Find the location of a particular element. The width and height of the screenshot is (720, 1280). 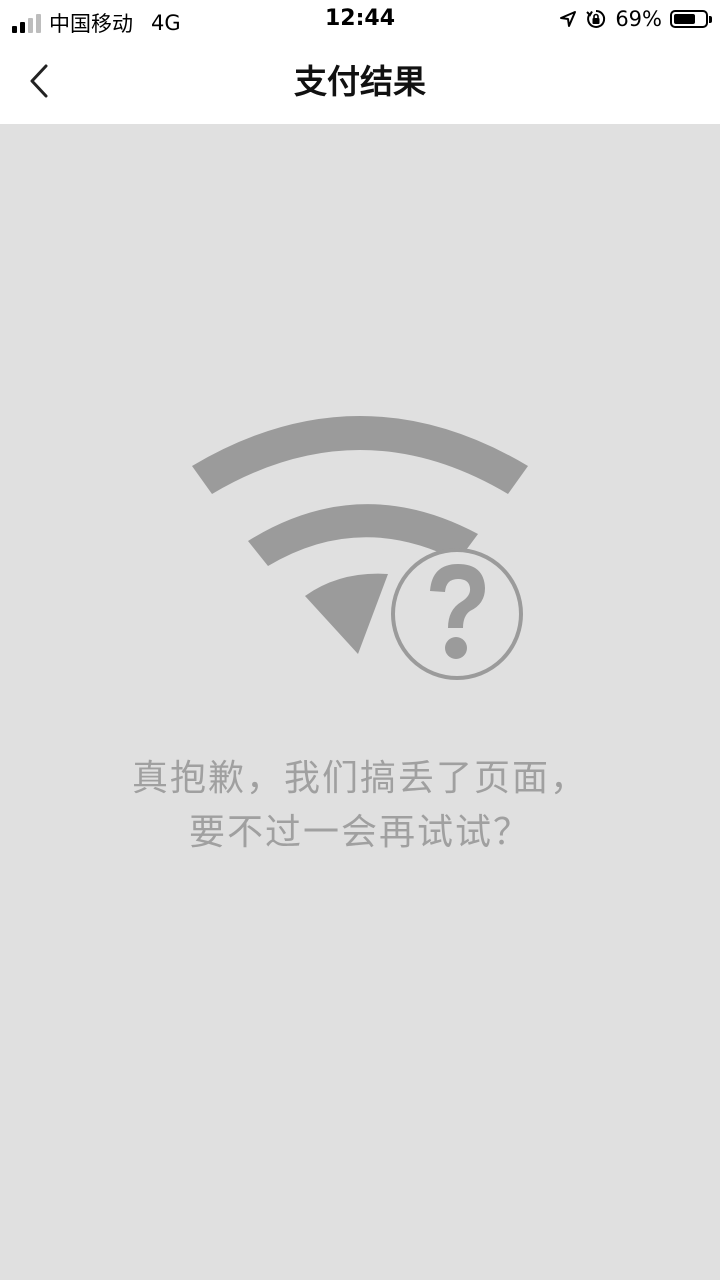

battery-percent: 69% is located at coordinates (638, 19).